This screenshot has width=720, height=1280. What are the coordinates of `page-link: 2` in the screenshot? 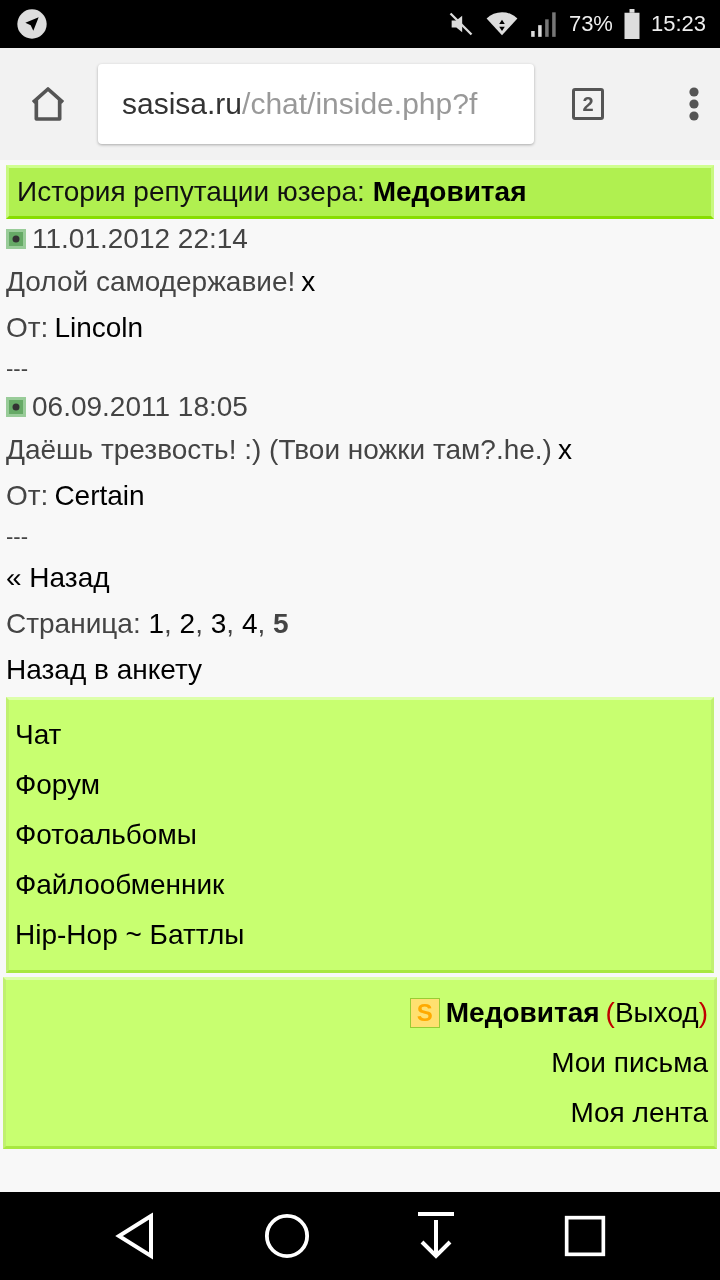 It's located at (187, 624).